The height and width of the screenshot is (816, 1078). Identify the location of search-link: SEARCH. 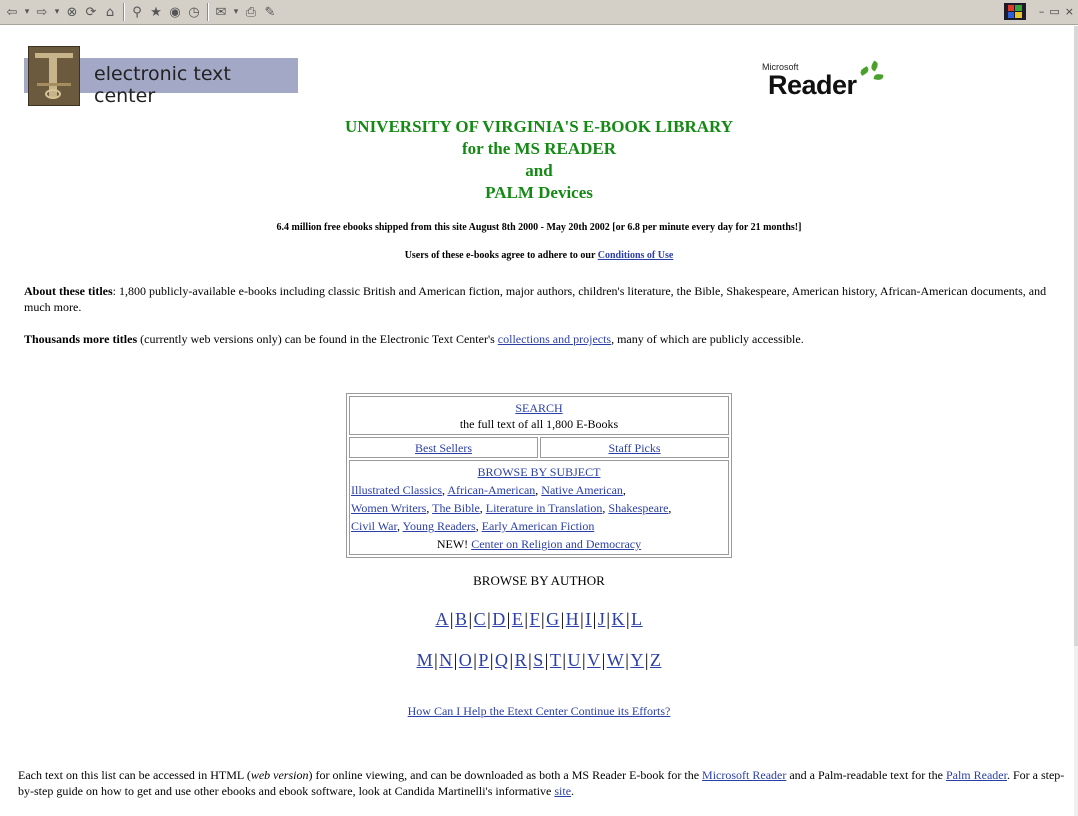
(538, 408).